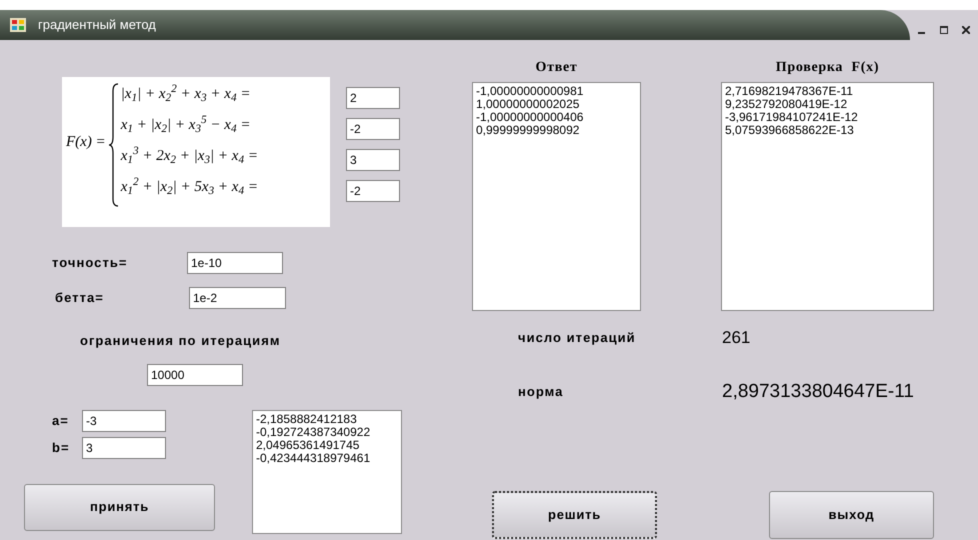 Image resolution: width=978 pixels, height=540 pixels. What do you see at coordinates (577, 338) in the screenshot?
I see `field-label: число итераций` at bounding box center [577, 338].